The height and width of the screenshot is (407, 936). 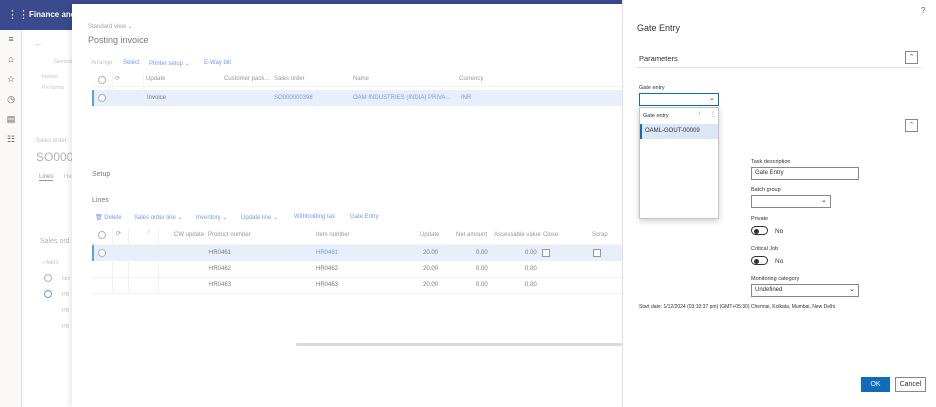 I want to click on task-description-label: Task description, so click(x=771, y=162).